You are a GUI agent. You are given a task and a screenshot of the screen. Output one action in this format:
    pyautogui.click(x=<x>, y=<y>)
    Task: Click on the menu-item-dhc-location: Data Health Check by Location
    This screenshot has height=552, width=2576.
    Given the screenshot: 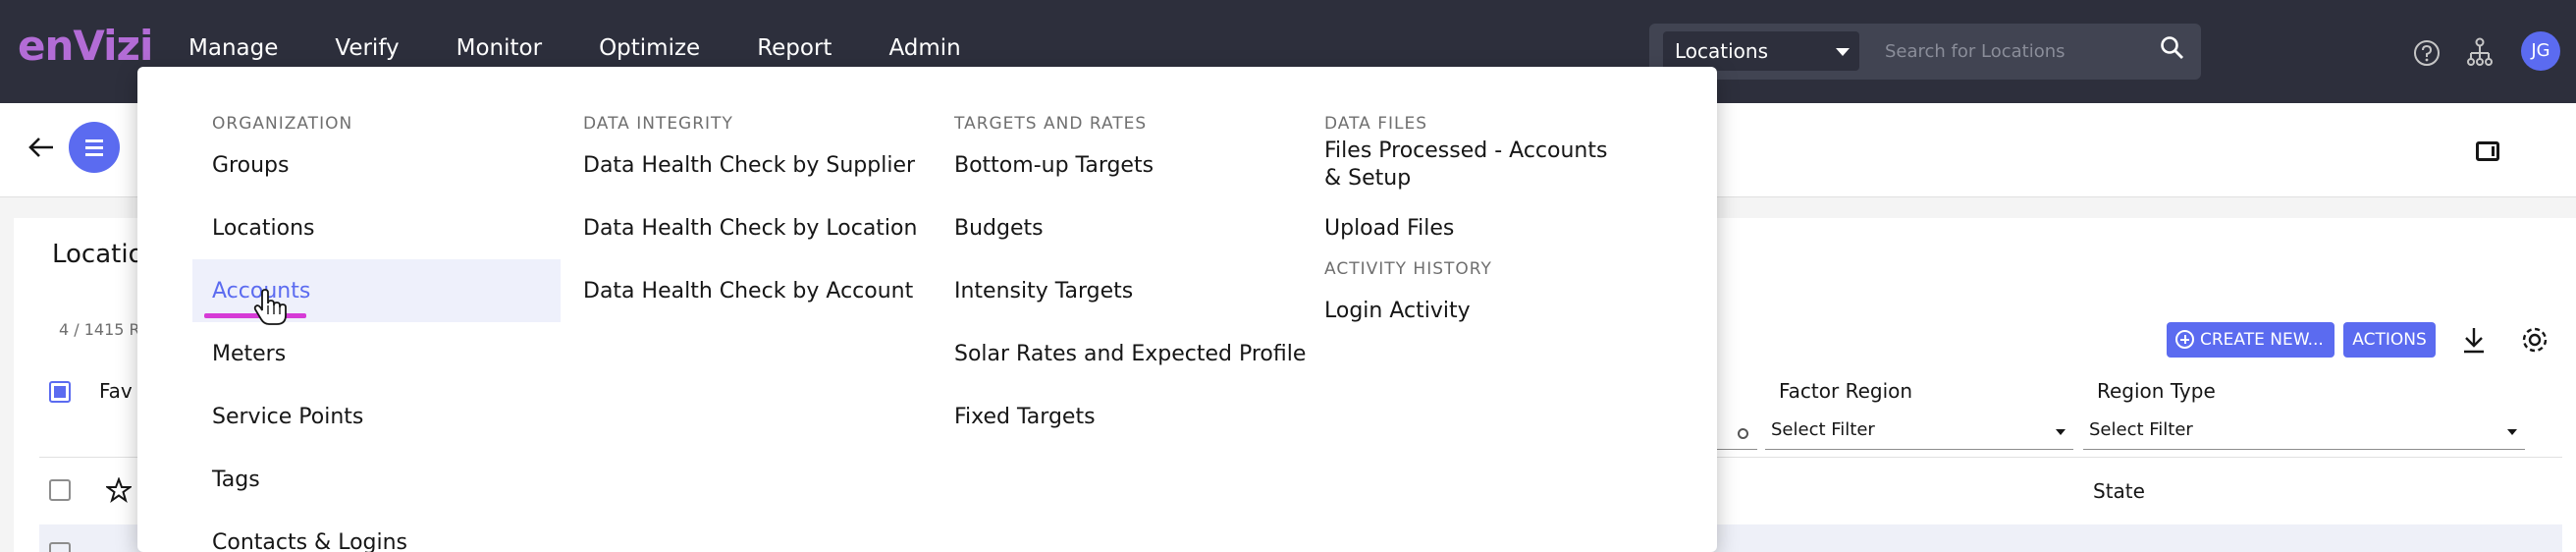 What is the action you would take?
    pyautogui.click(x=750, y=229)
    